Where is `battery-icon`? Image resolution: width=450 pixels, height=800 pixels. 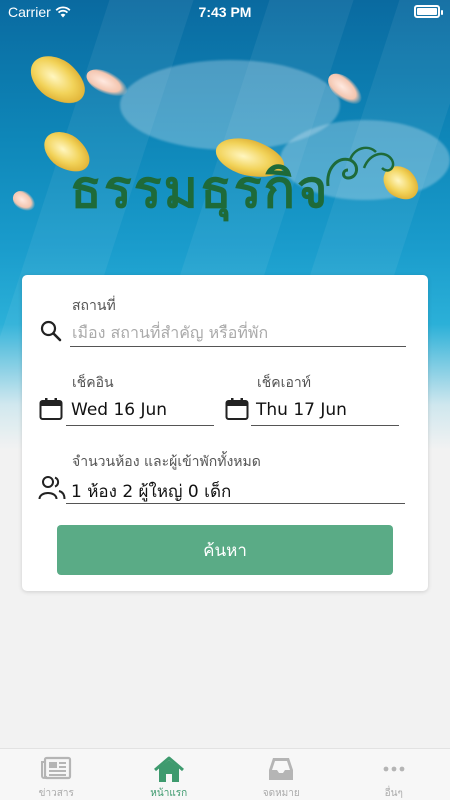 battery-icon is located at coordinates (428, 11).